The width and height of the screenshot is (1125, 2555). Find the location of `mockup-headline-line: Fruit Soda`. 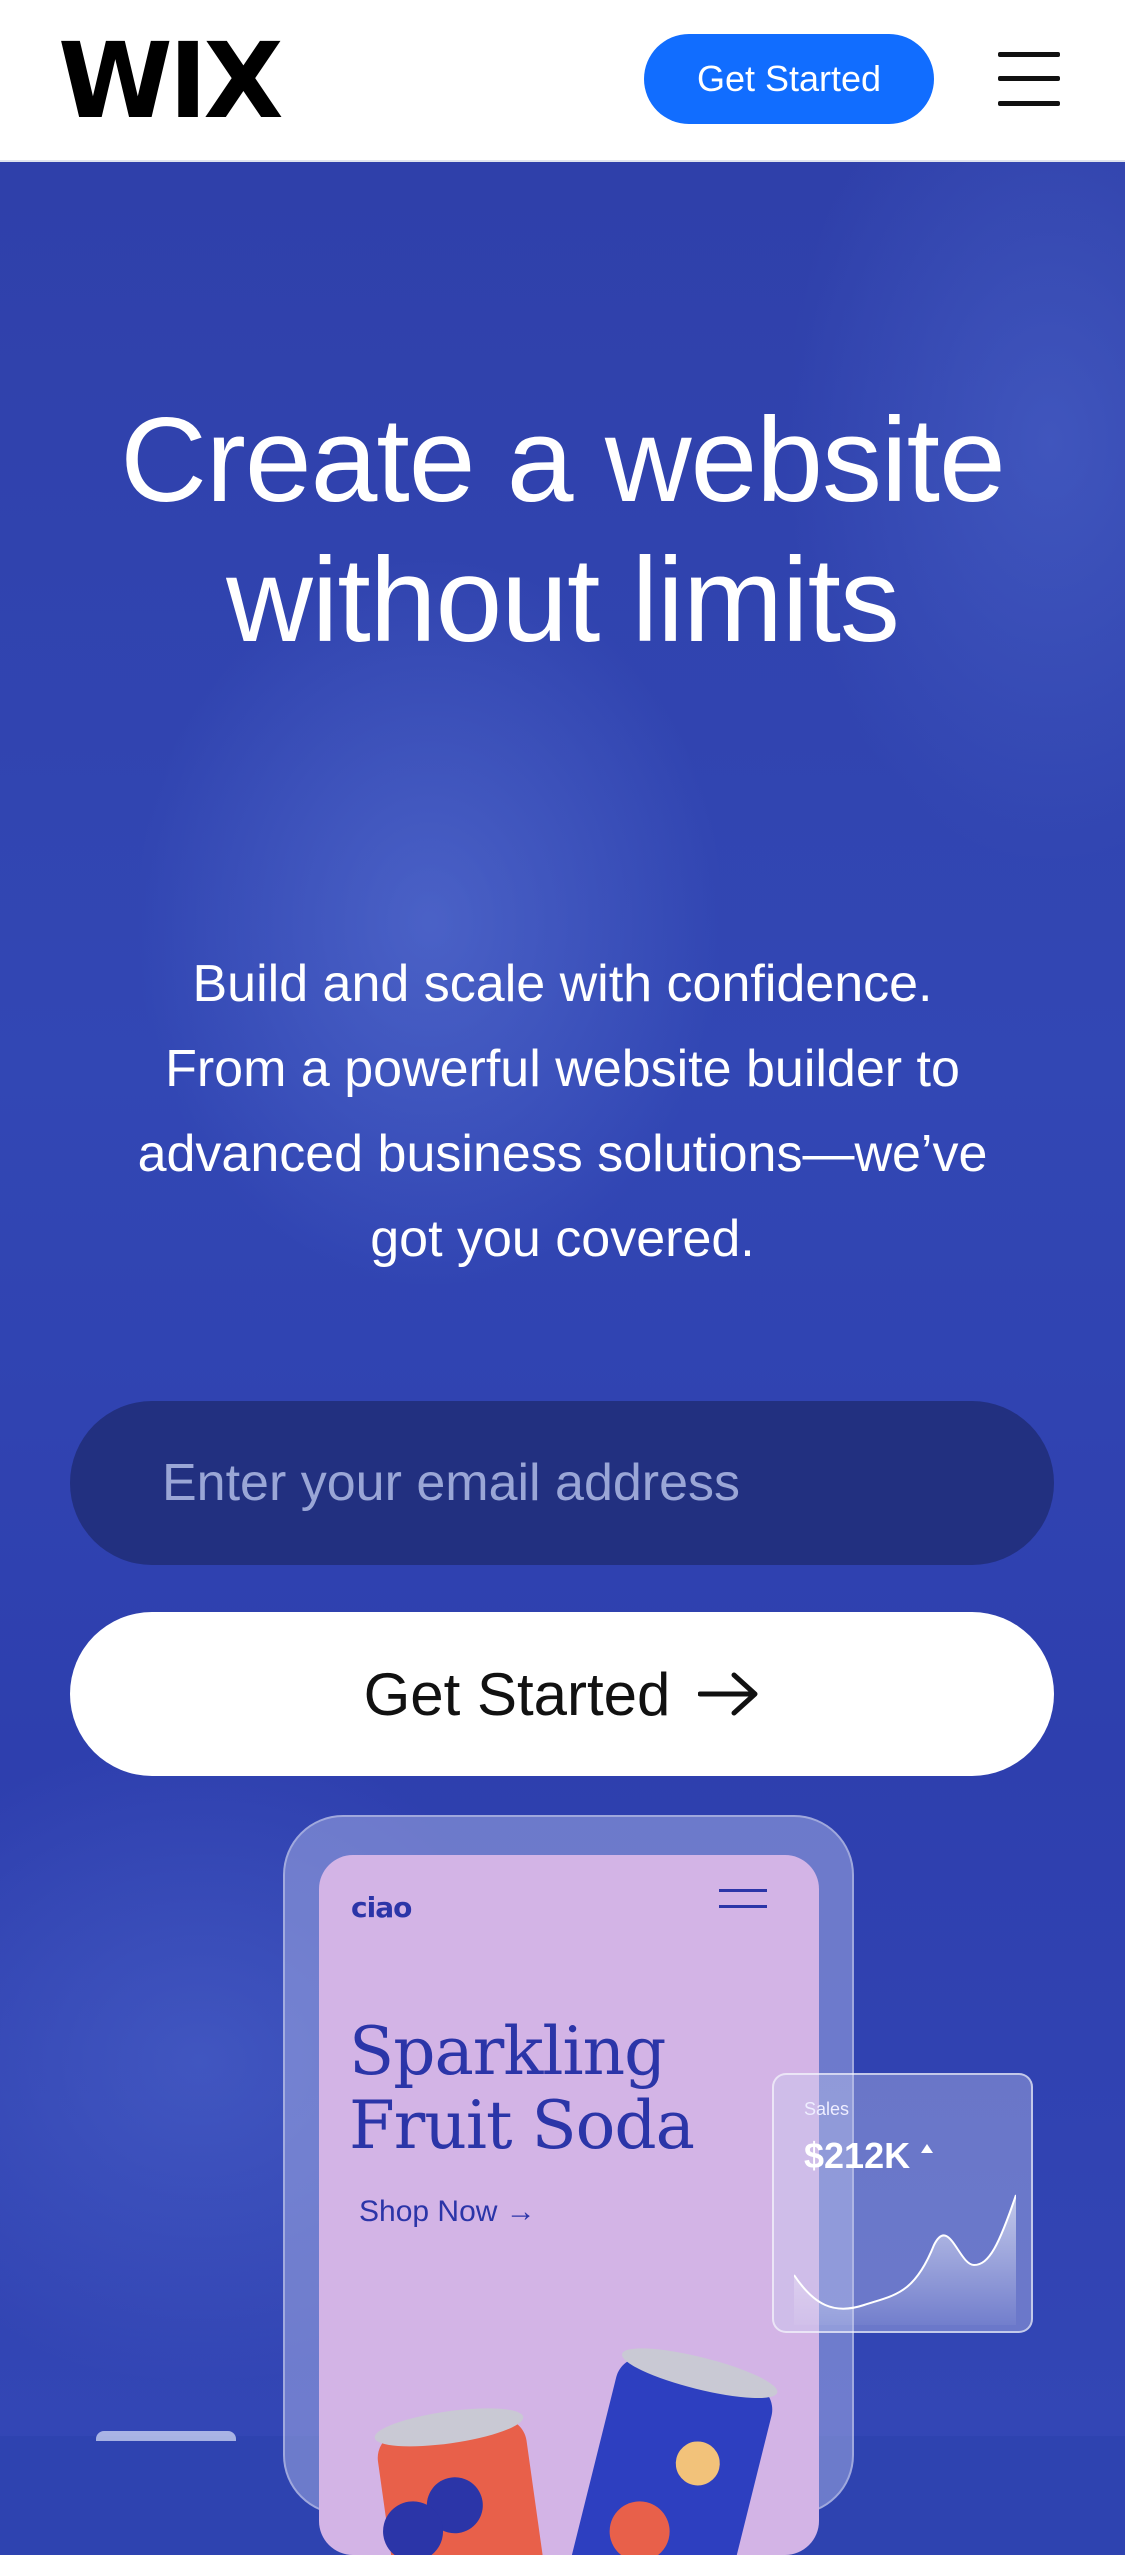

mockup-headline-line: Fruit Soda is located at coordinates (522, 2125).